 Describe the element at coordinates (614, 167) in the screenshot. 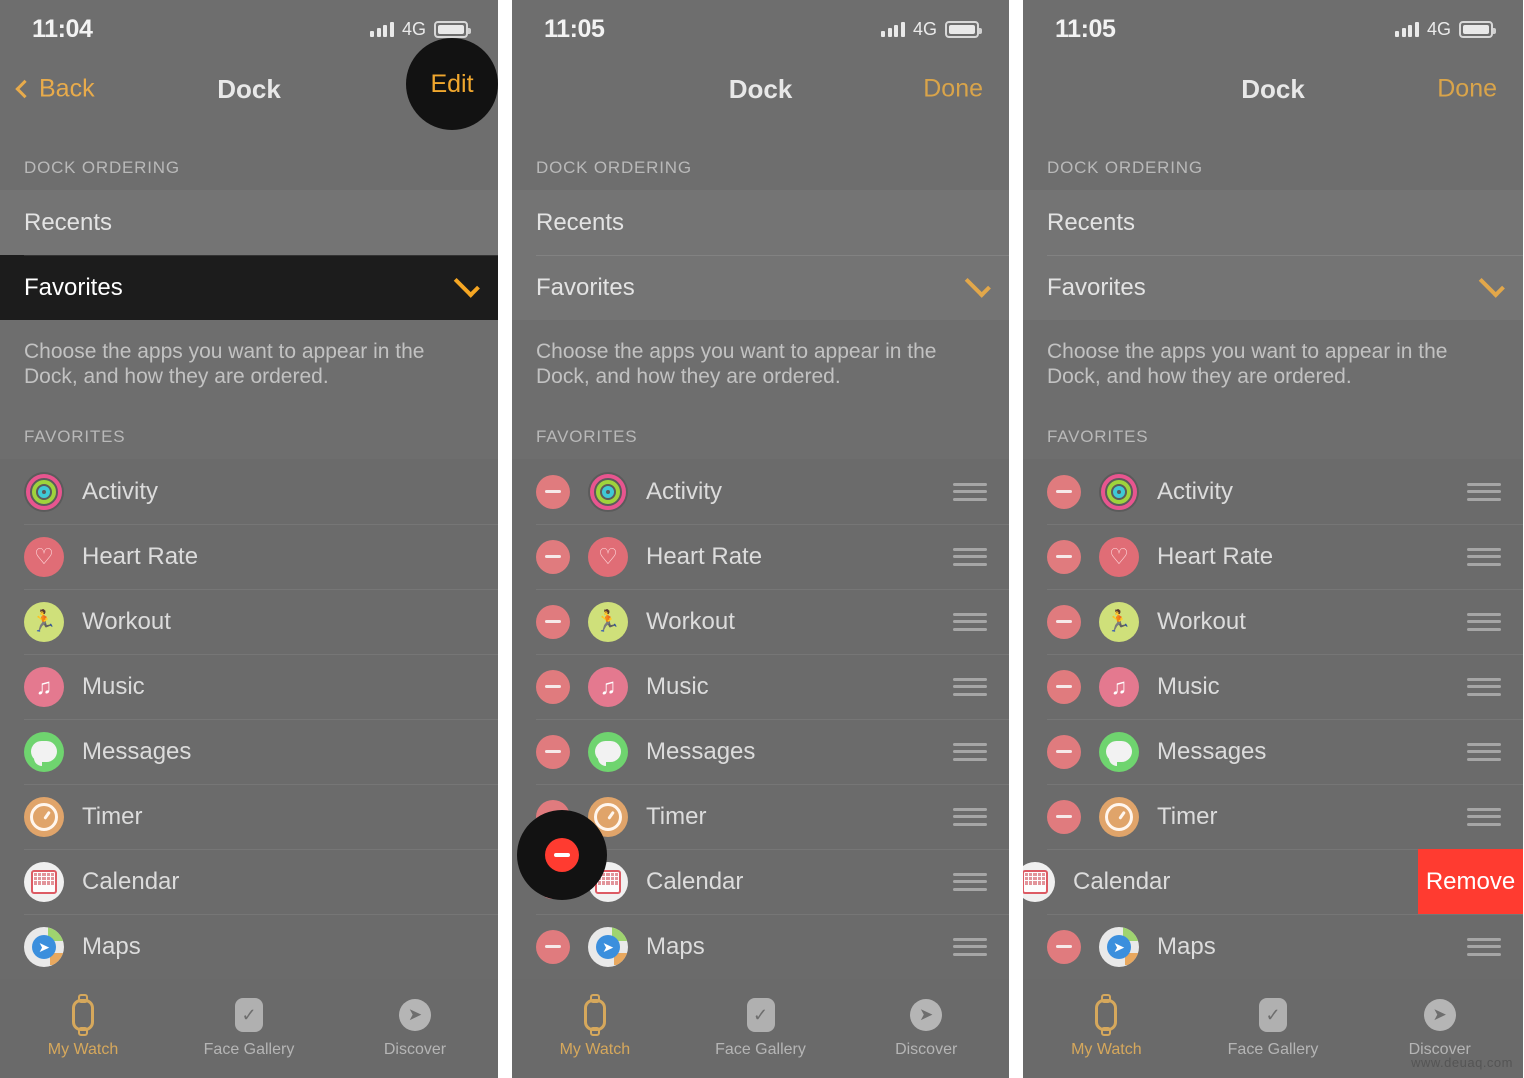

I see `dock-ordering-header: DOCK ORDERING` at that location.